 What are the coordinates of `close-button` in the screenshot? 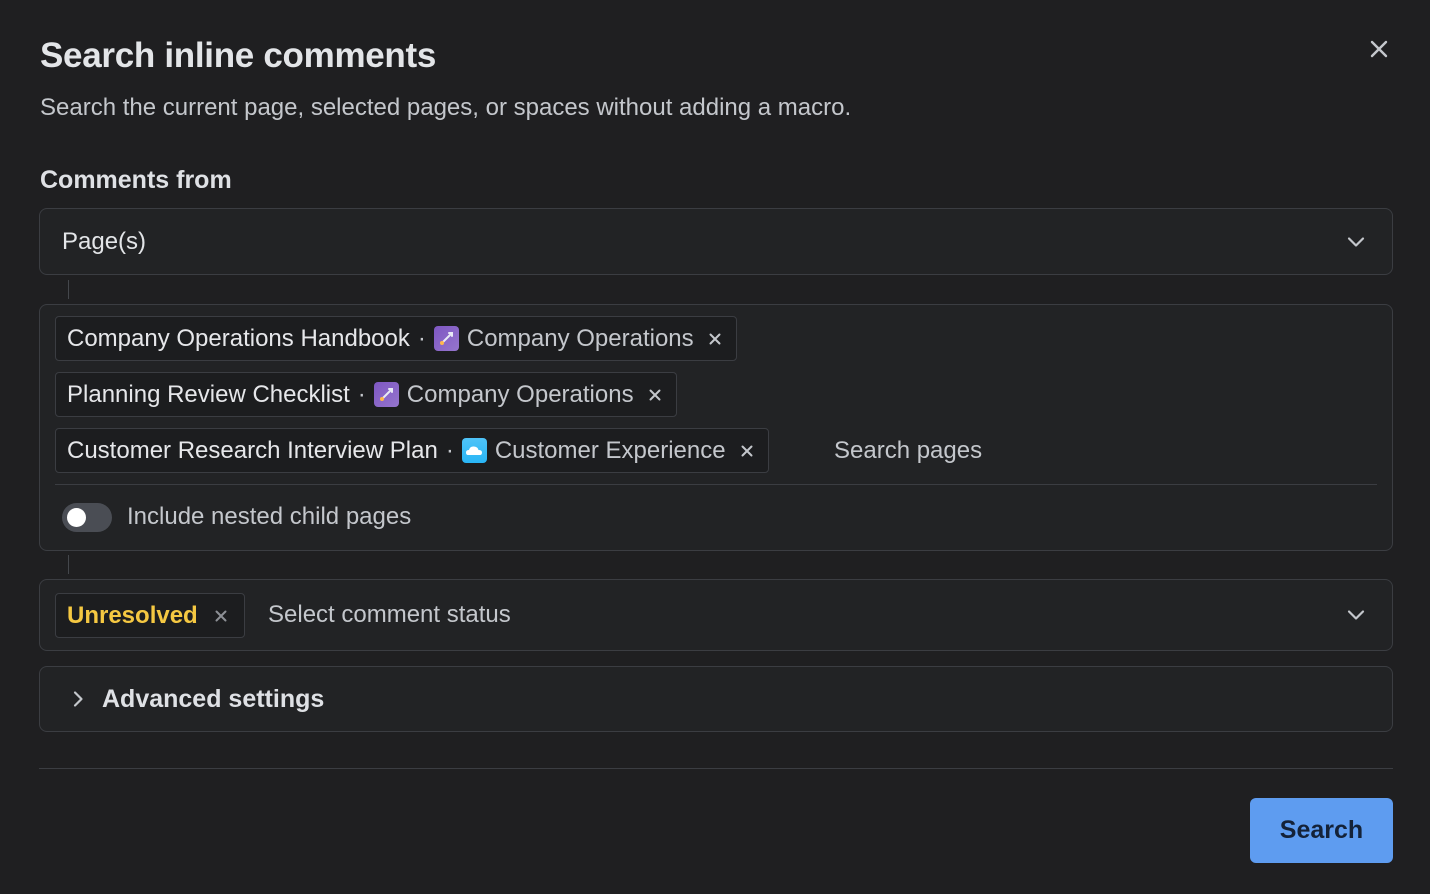 It's located at (1379, 49).